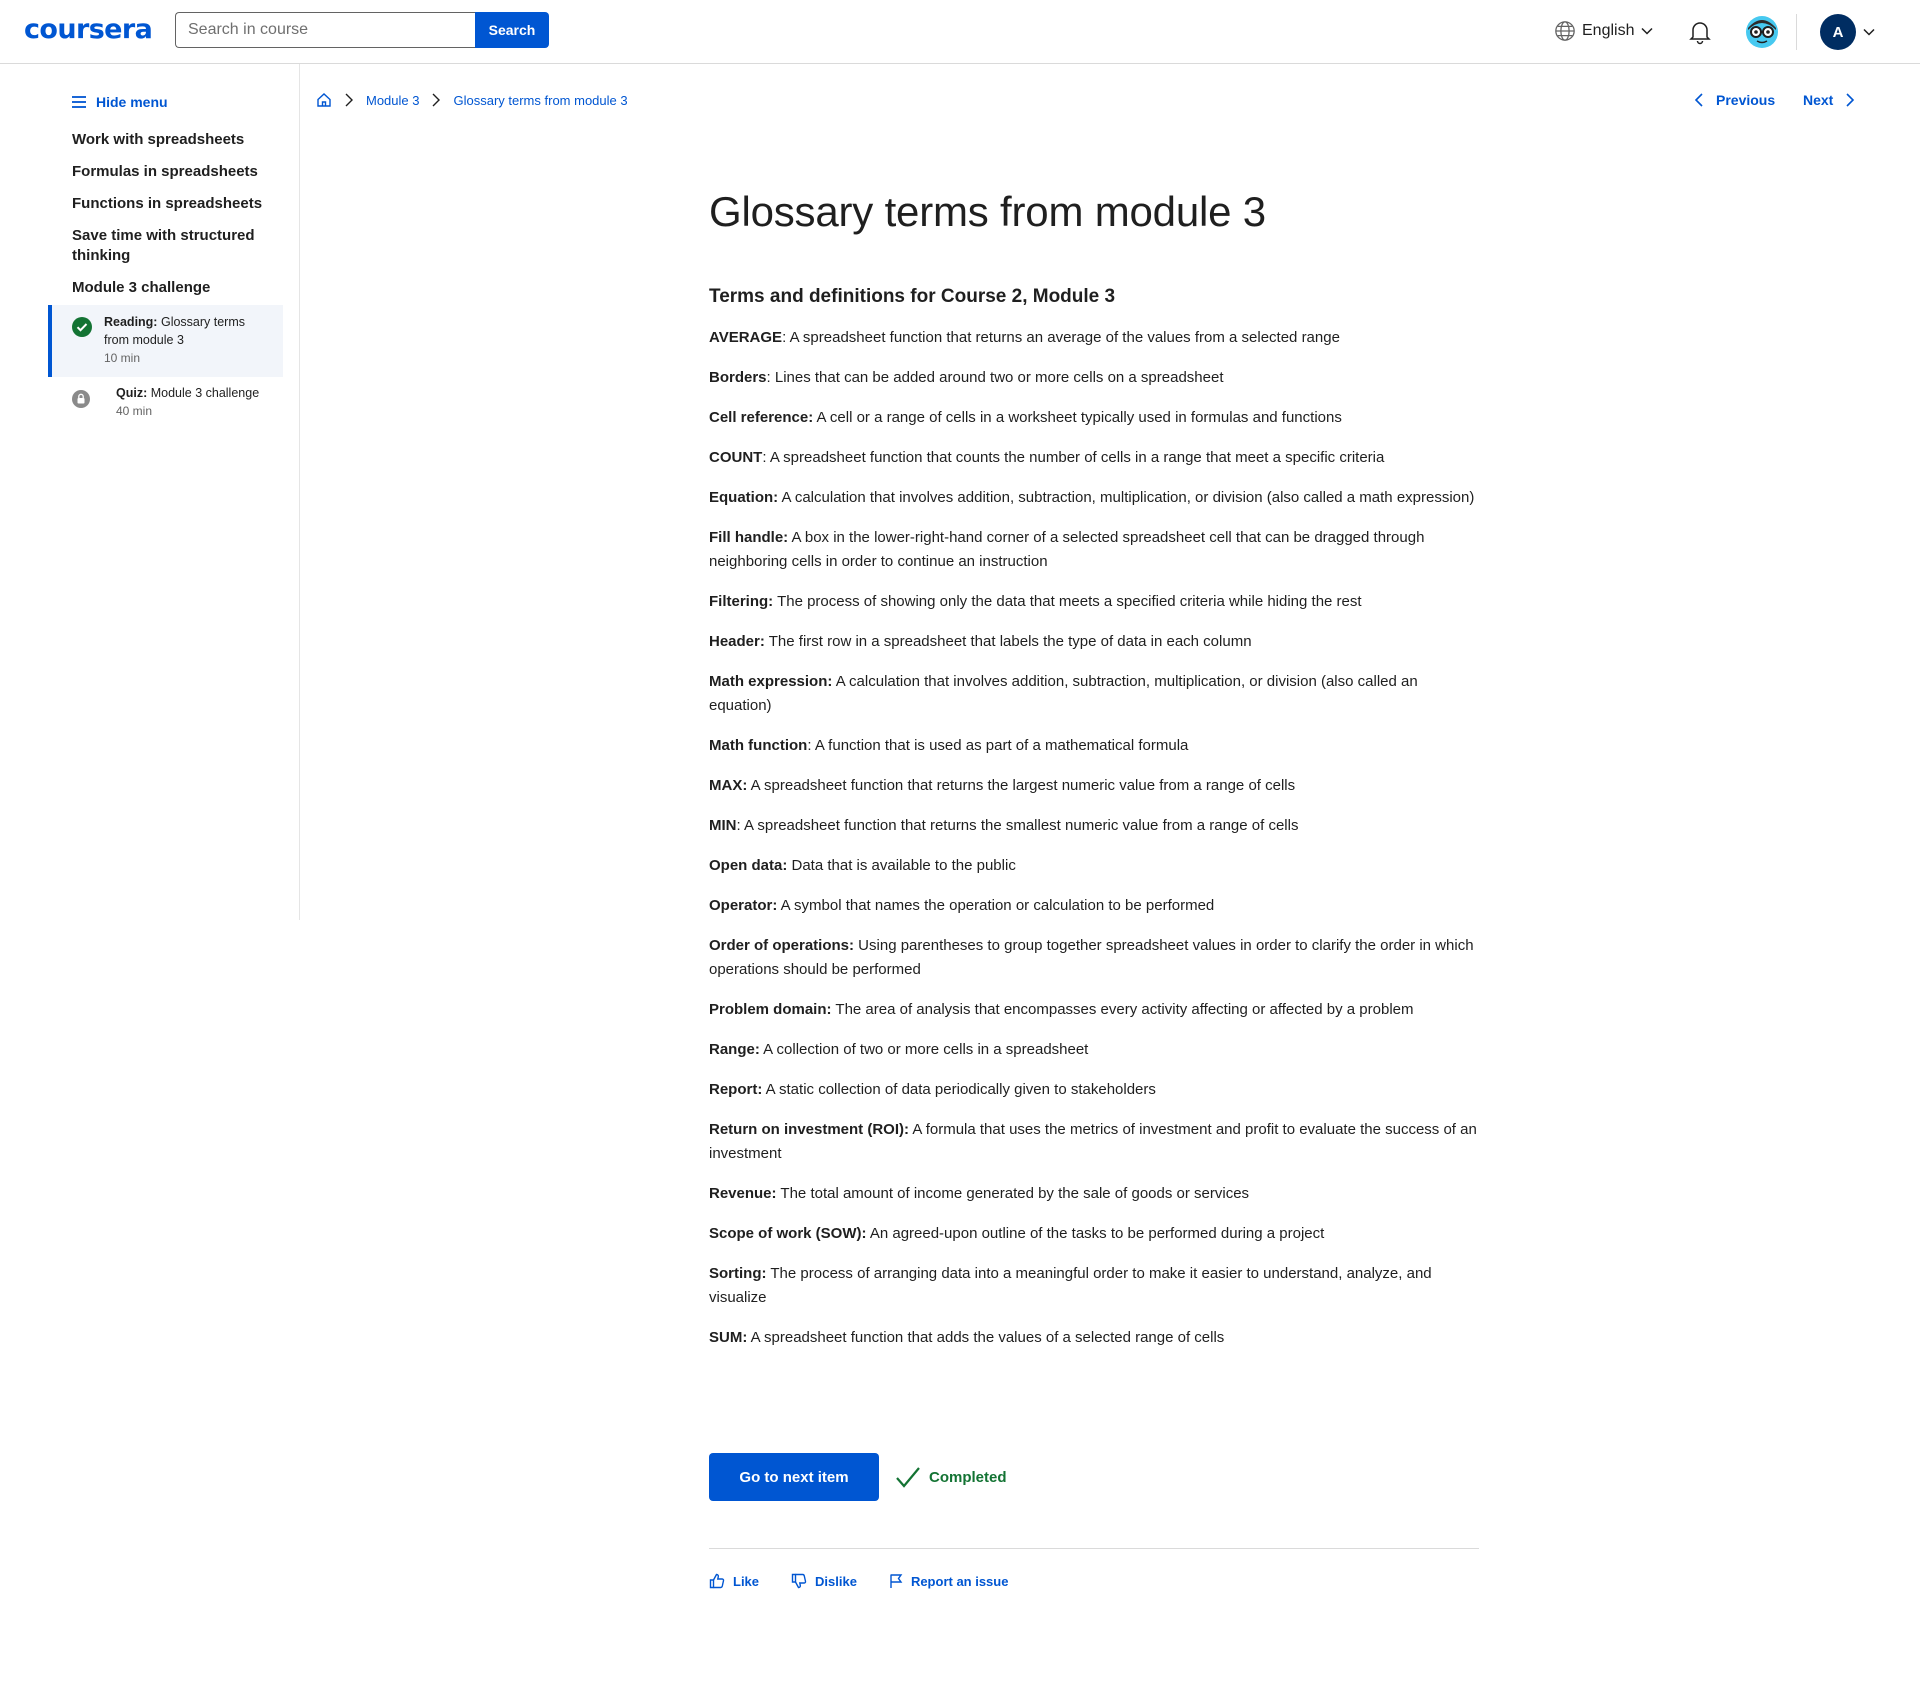 This screenshot has height=1696, width=1920. I want to click on checkmark-icon, so click(908, 1477).